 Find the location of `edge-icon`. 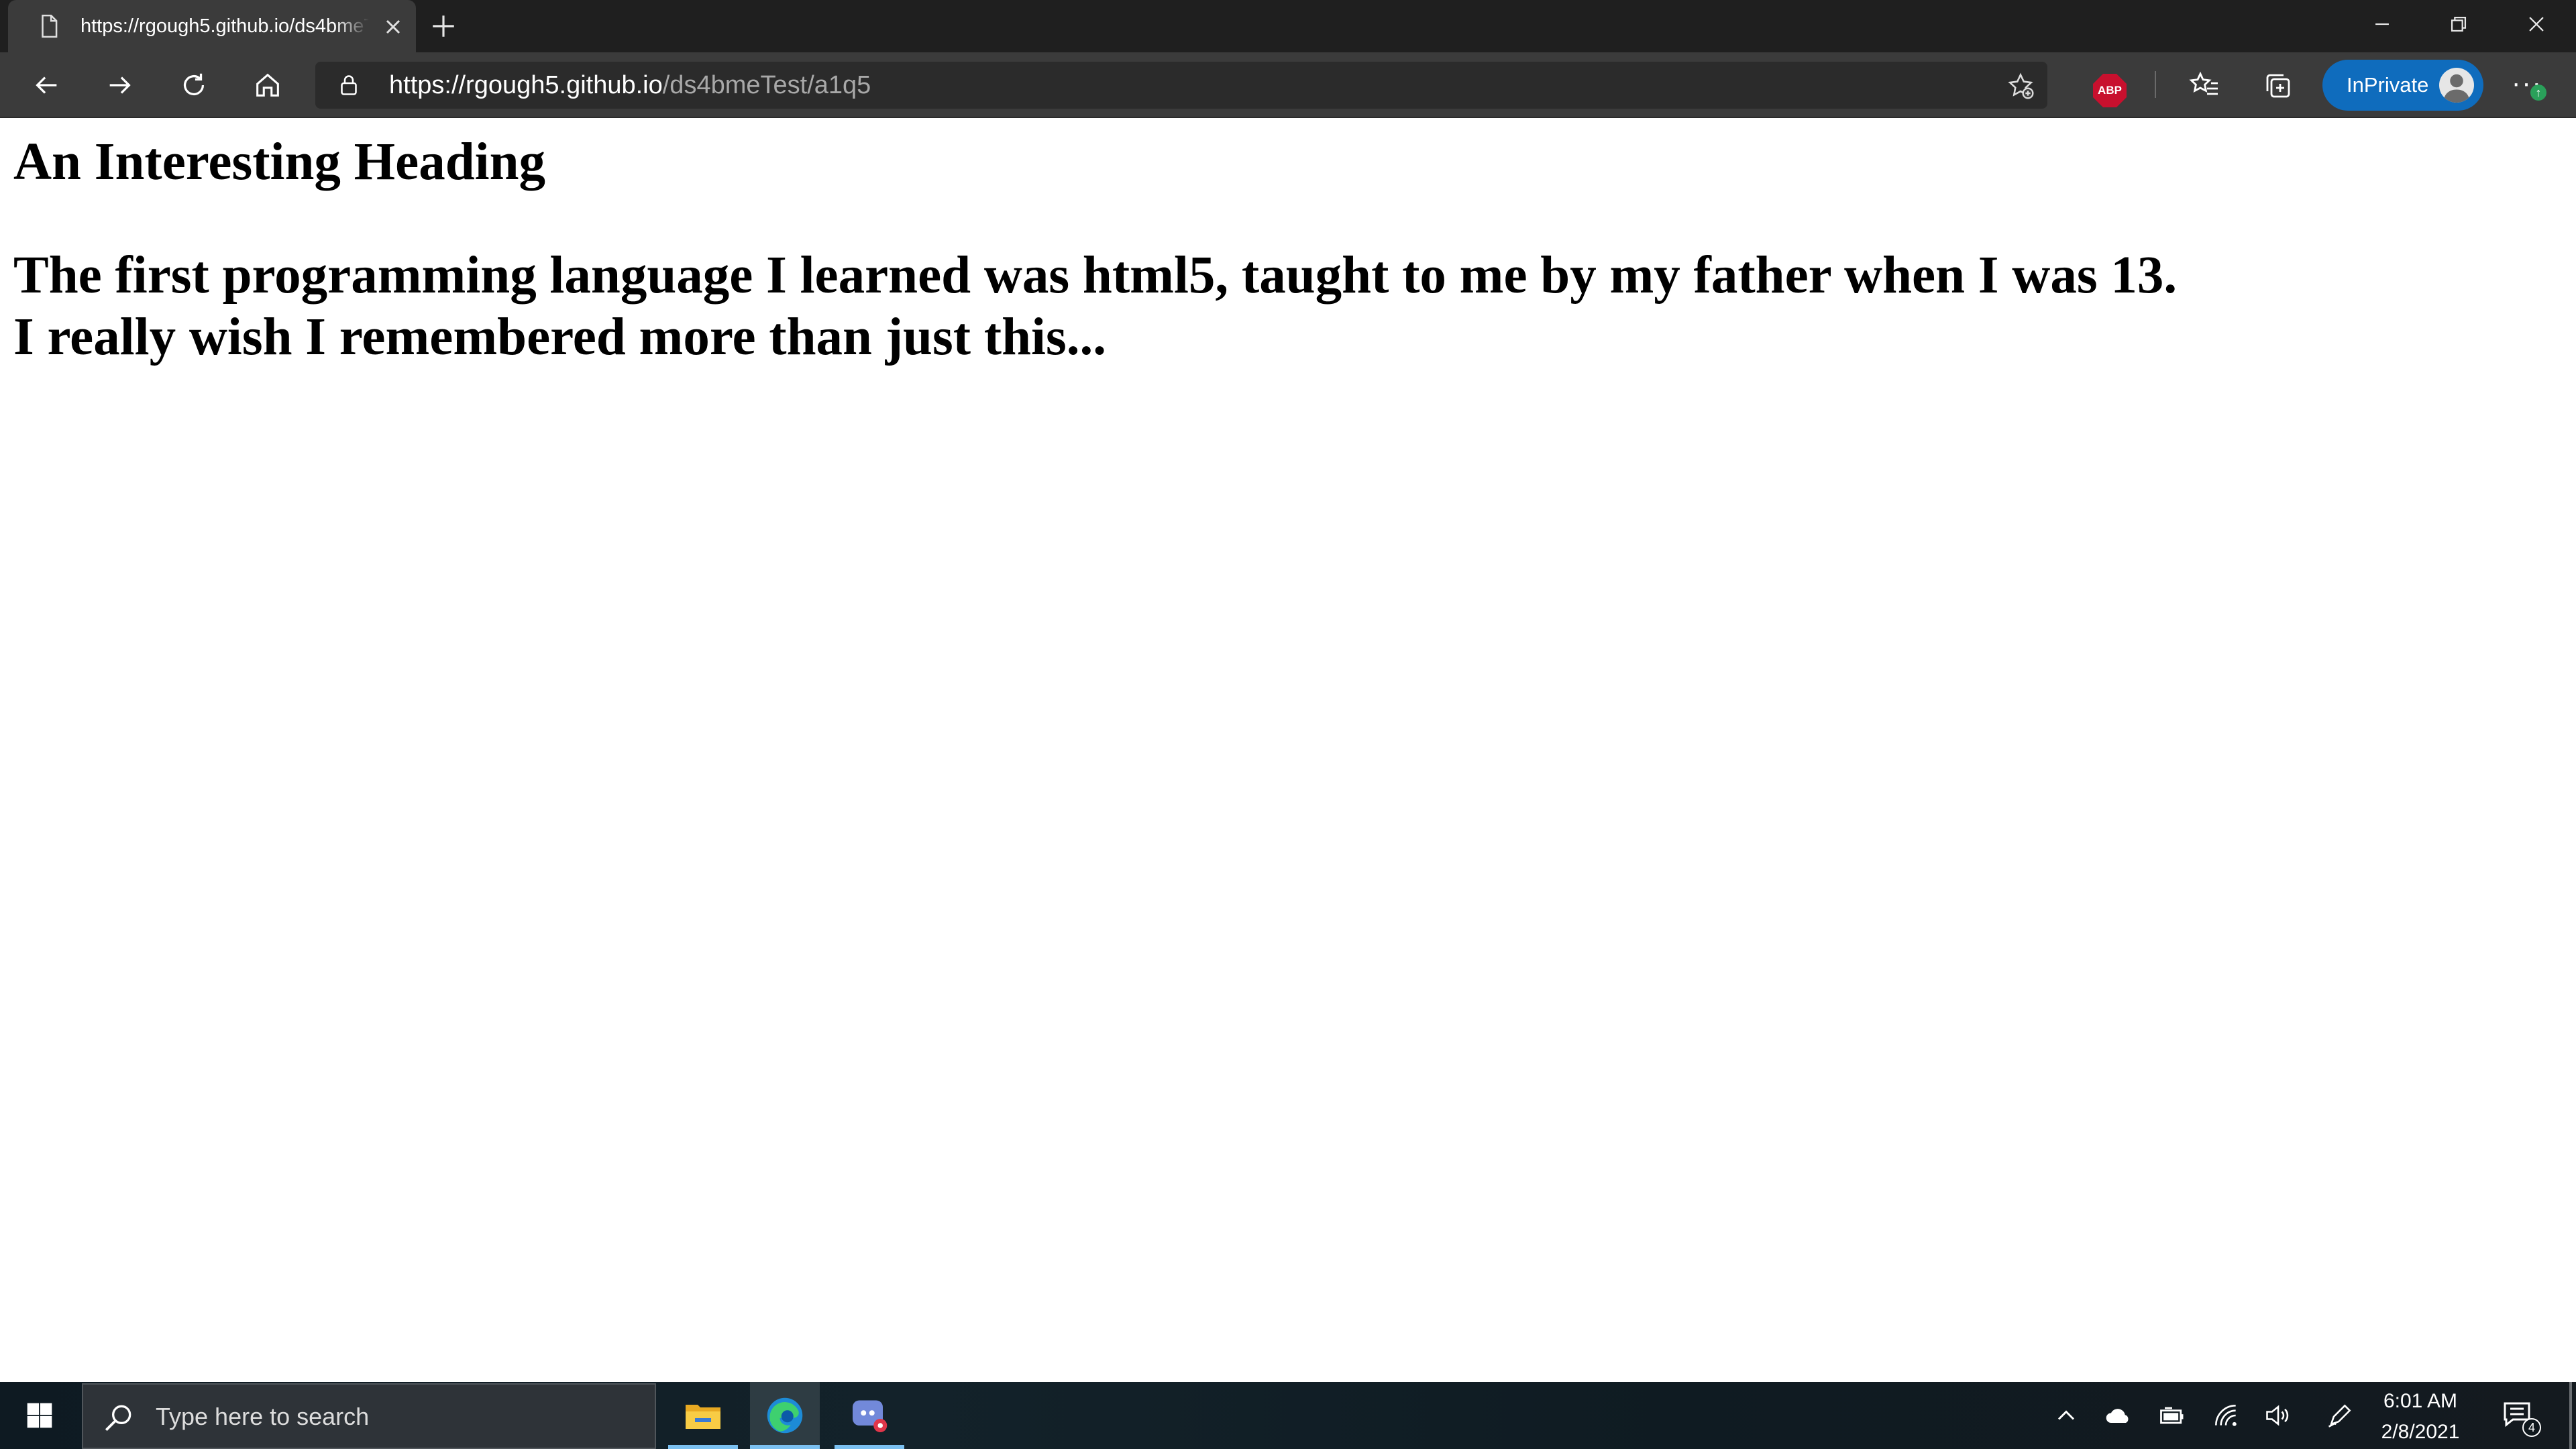

edge-icon is located at coordinates (785, 1415).